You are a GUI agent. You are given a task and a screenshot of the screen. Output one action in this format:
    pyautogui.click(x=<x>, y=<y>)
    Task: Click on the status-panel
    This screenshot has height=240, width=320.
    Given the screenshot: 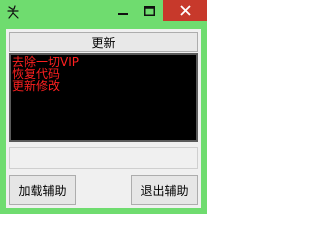 What is the action you would take?
    pyautogui.click(x=103, y=158)
    